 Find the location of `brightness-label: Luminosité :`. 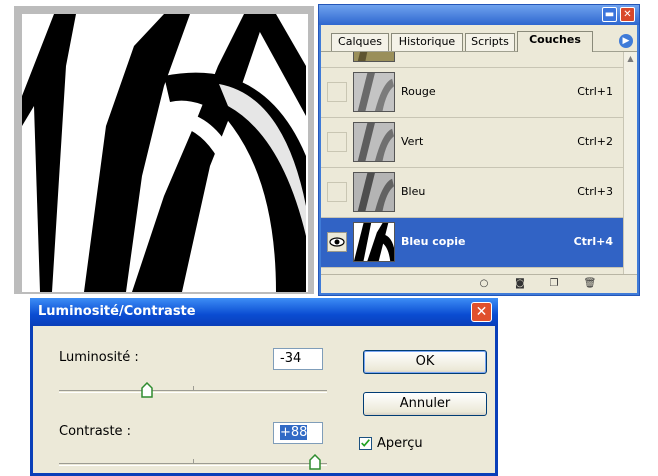

brightness-label: Luminosité : is located at coordinates (99, 357).